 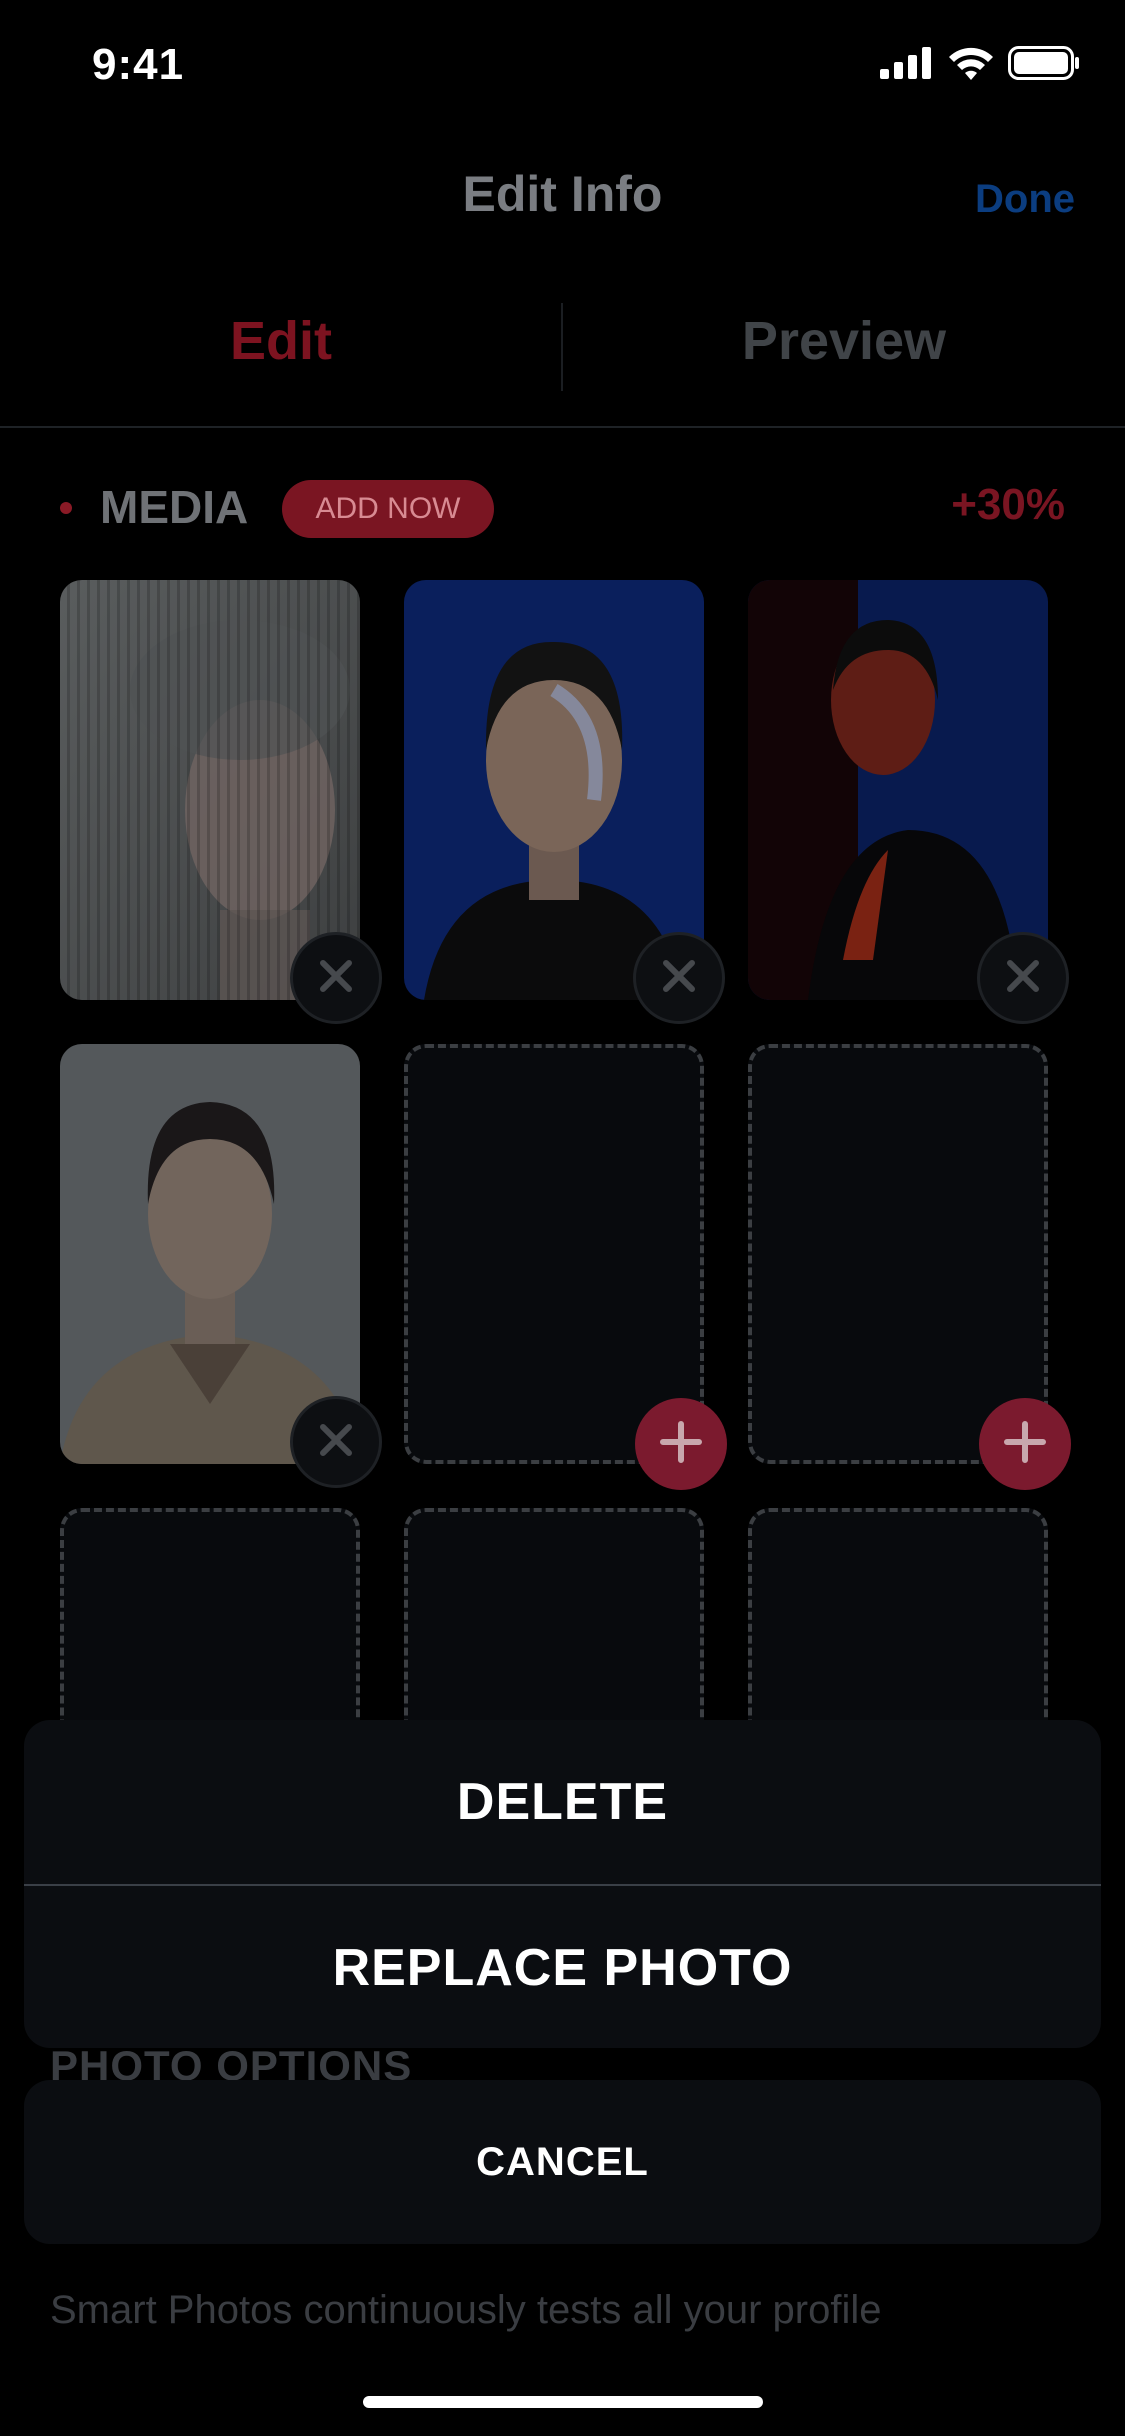 I want to click on tabs-divider-line, so click(x=562, y=427).